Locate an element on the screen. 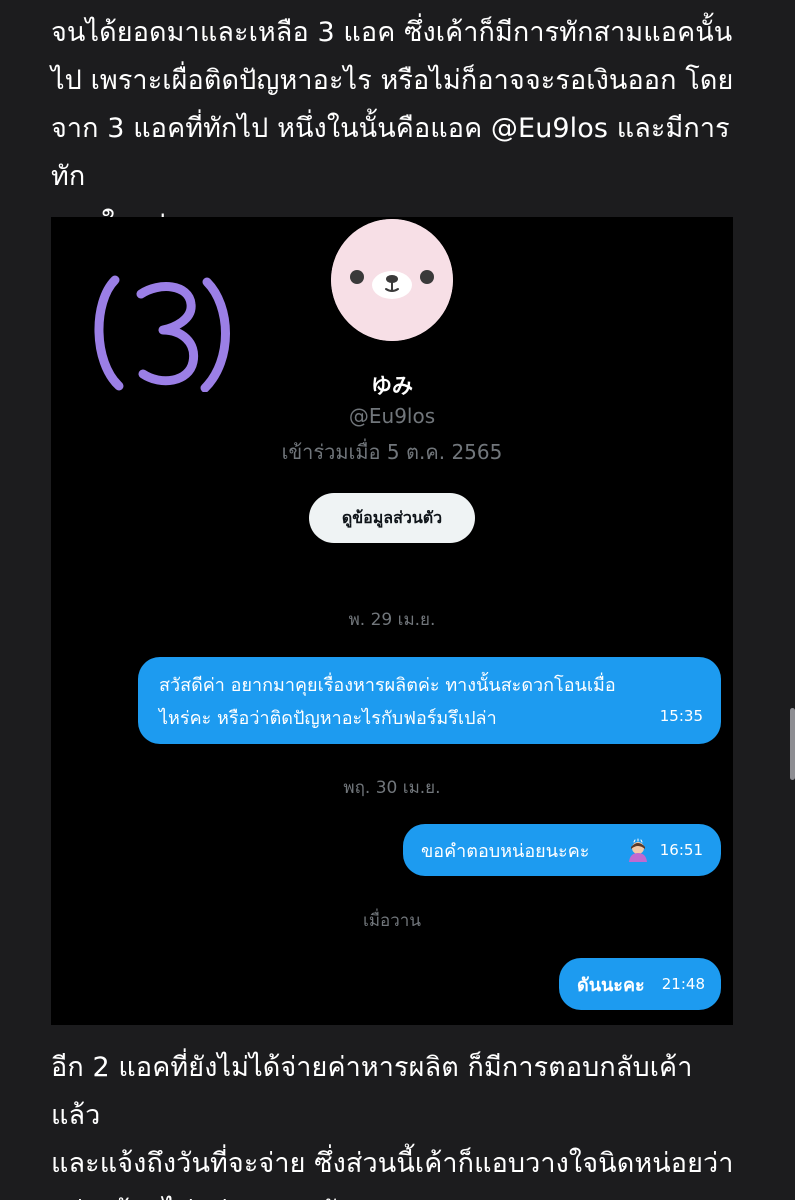 The image size is (795, 1200). message-bubble: ดันนะคะ 21:48 is located at coordinates (640, 984).